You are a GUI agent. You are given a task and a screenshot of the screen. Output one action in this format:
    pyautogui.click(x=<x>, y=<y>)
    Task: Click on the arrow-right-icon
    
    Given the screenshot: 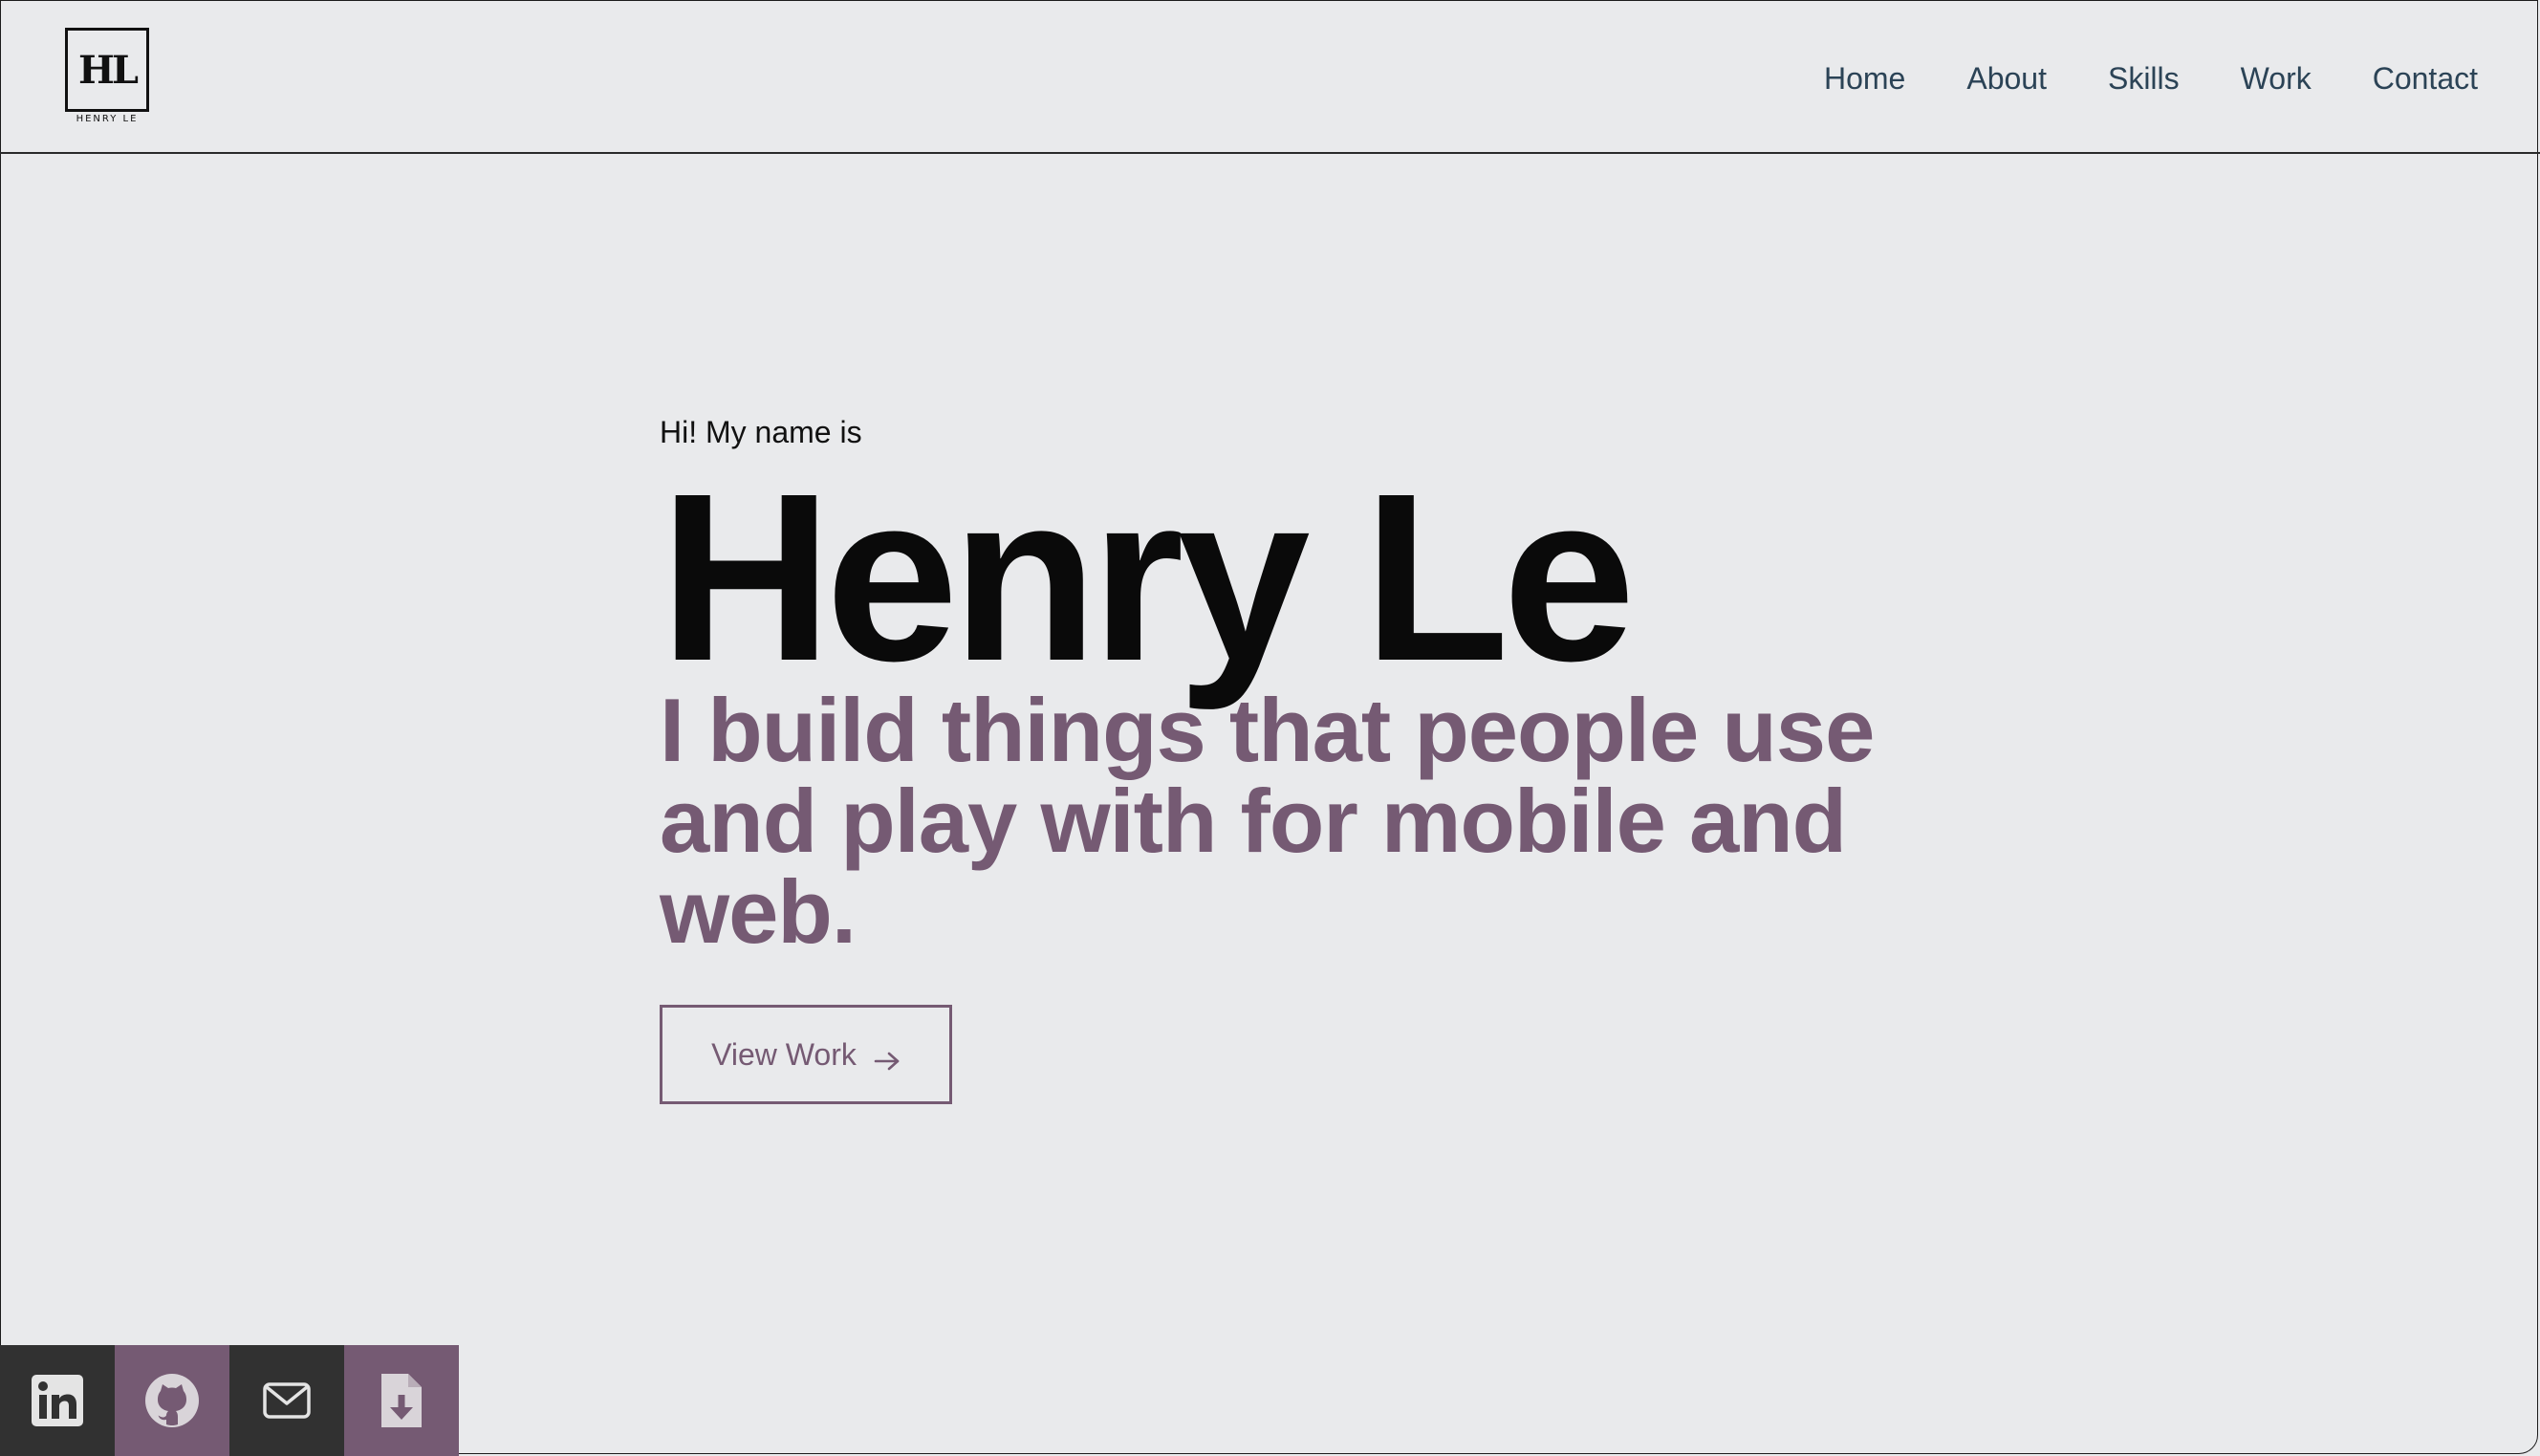 What is the action you would take?
    pyautogui.click(x=888, y=1057)
    